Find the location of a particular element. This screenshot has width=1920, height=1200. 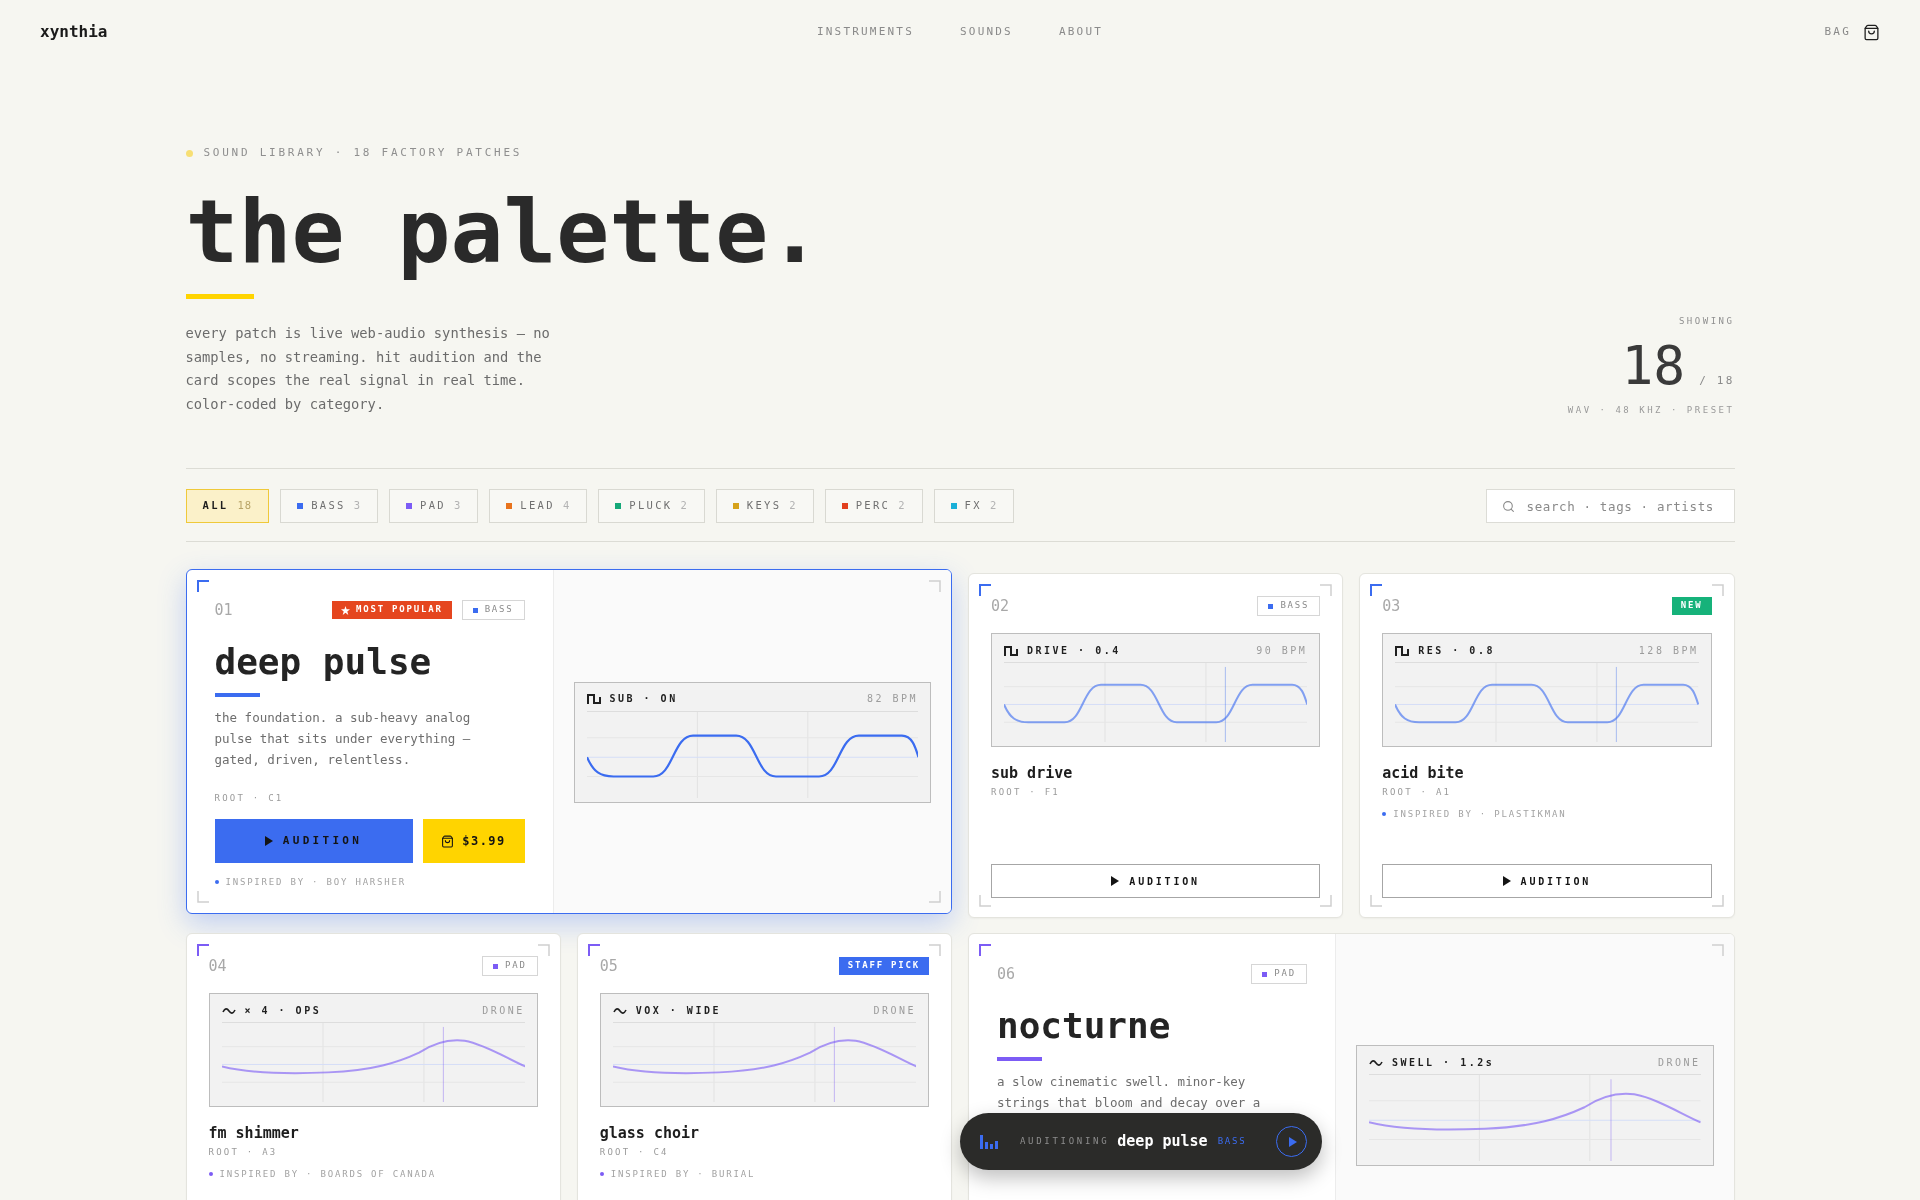

player-category: BASS is located at coordinates (1232, 1141).